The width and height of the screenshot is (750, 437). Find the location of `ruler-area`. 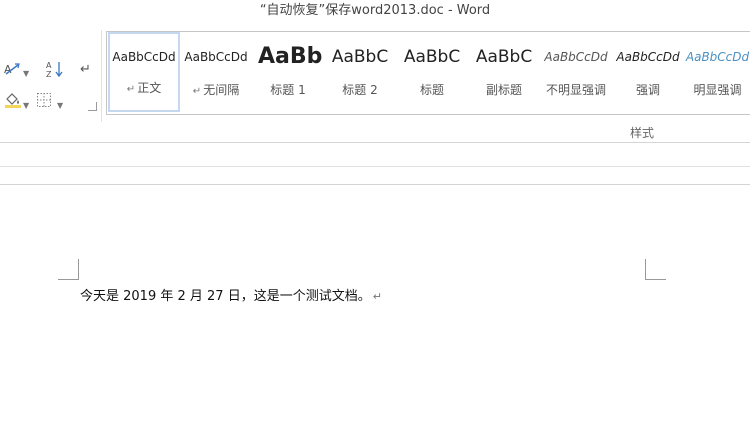

ruler-area is located at coordinates (375, 164).